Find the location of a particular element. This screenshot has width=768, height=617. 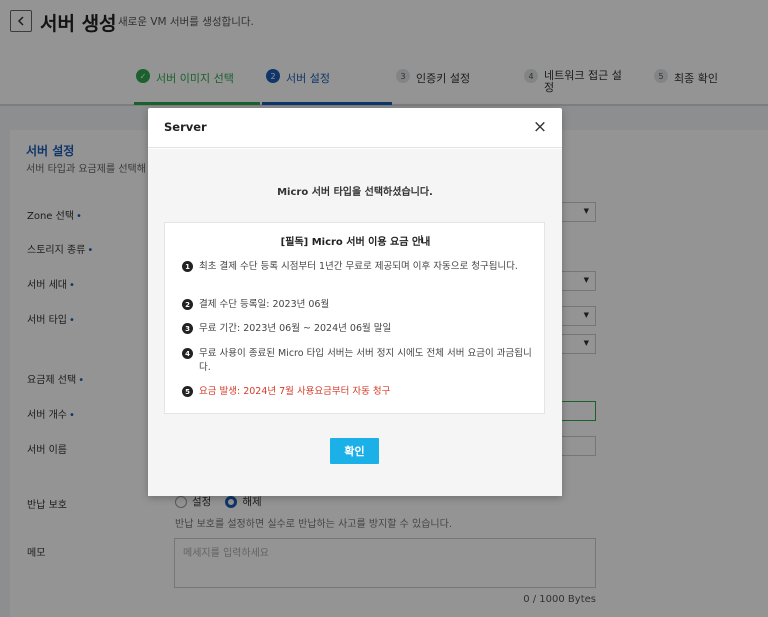

notice-title: [필독] Micro 서버 이용 요금 안내 is located at coordinates (355, 242).